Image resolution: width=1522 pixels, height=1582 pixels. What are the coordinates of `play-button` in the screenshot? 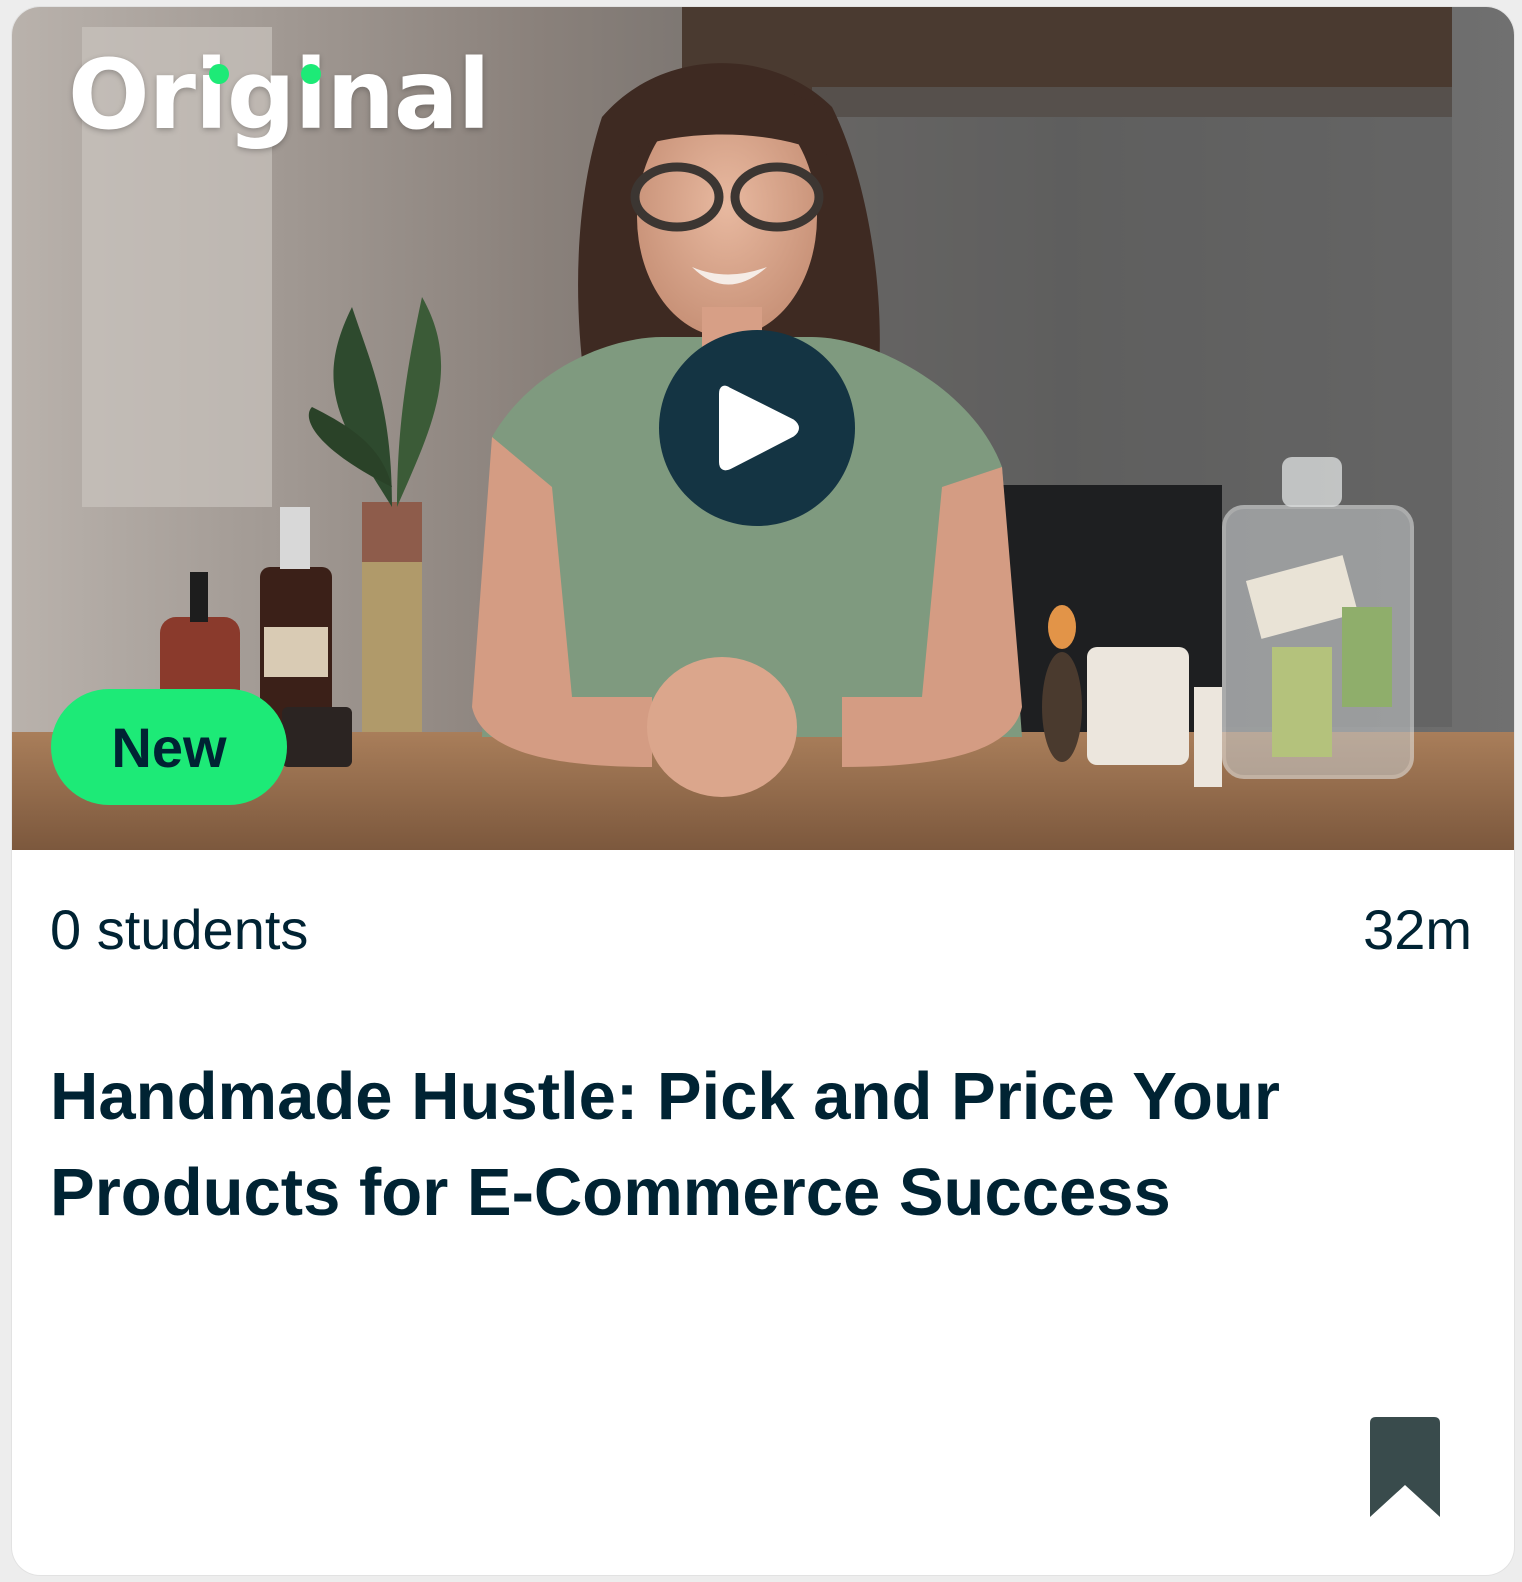 It's located at (757, 428).